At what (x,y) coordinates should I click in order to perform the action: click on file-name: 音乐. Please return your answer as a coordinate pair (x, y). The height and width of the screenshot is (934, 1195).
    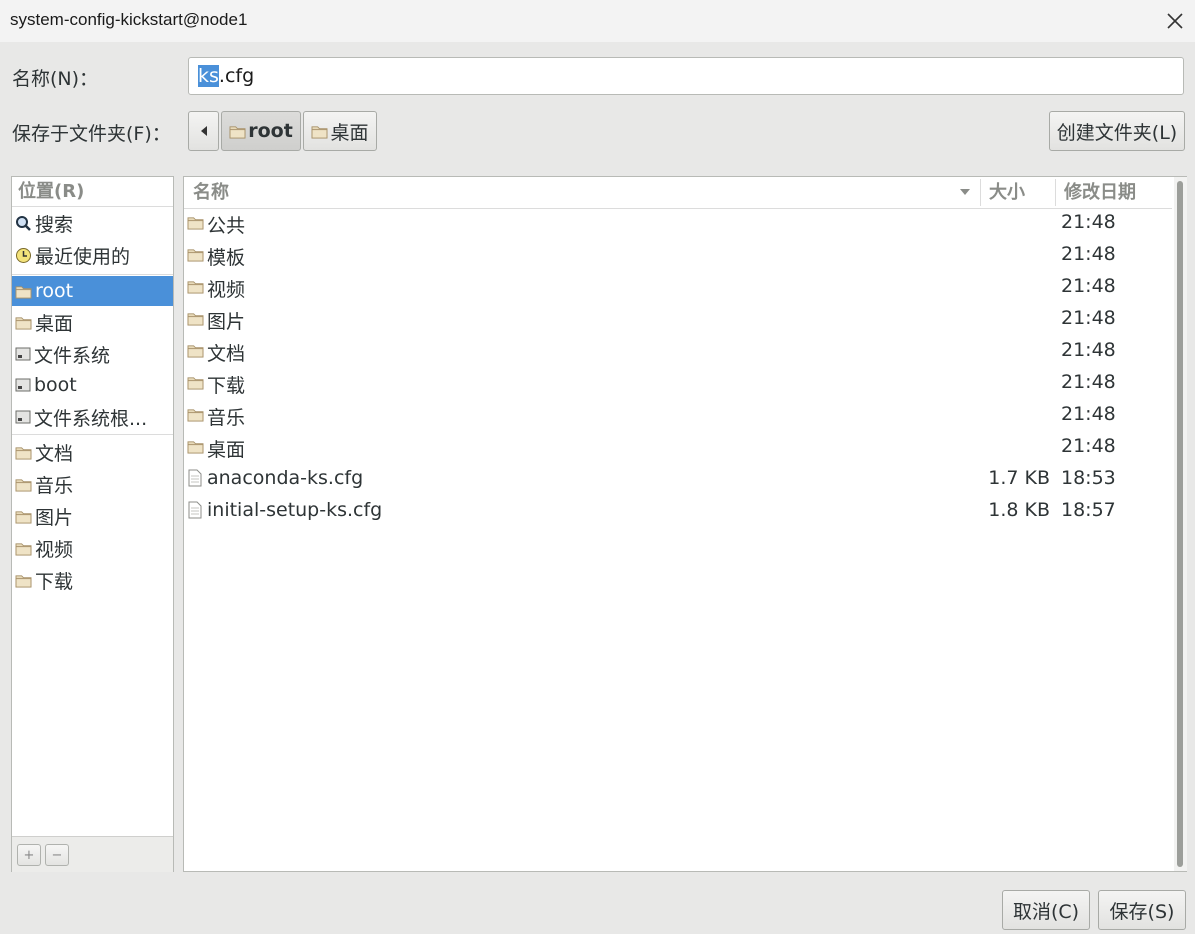
    Looking at the image, I should click on (226, 418).